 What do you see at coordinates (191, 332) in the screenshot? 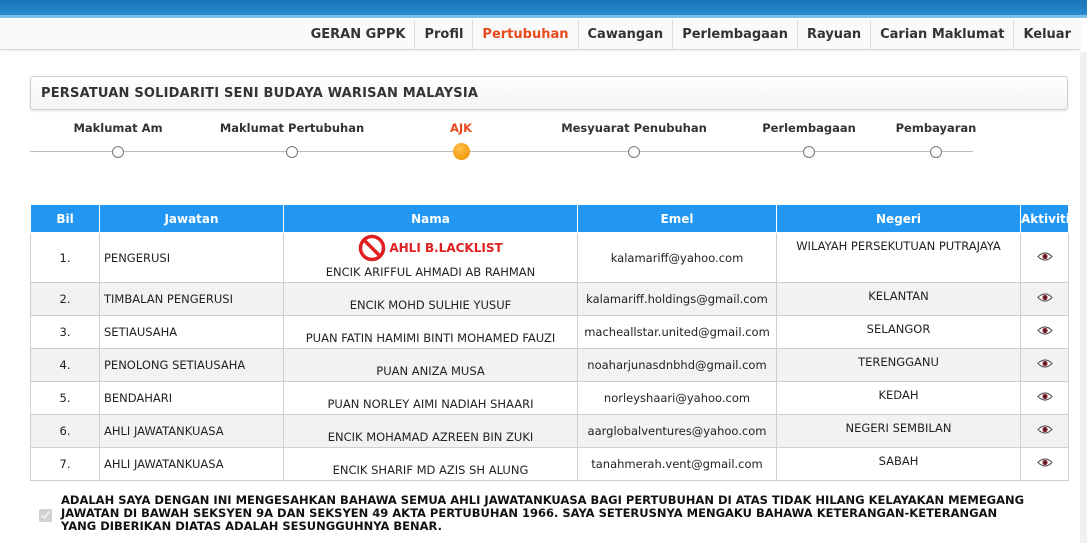
I see `cell-jawatan: SETIAUSAHA` at bounding box center [191, 332].